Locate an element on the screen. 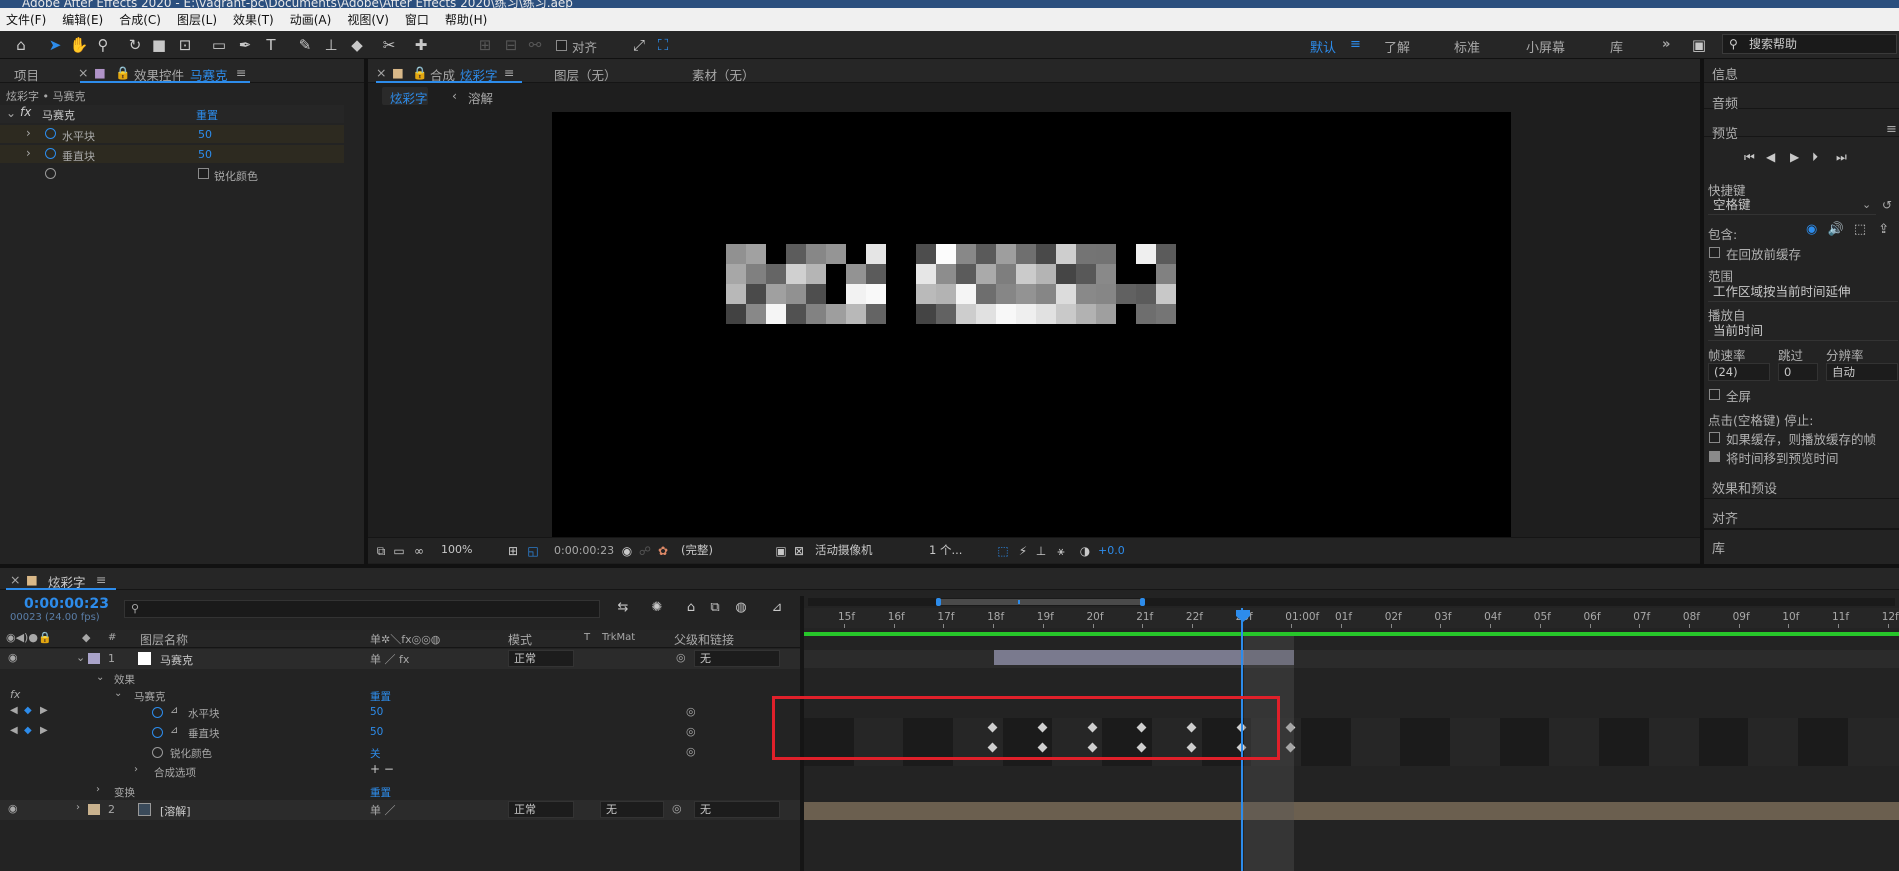  framerate-dropdown: (24) is located at coordinates (1739, 372).